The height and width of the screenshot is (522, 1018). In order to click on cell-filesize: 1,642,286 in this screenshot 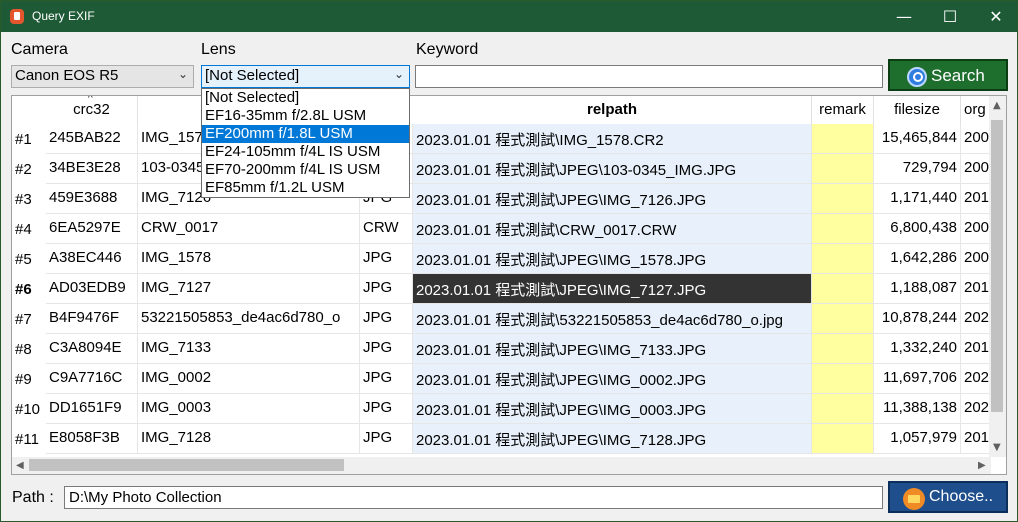, I will do `click(917, 259)`.